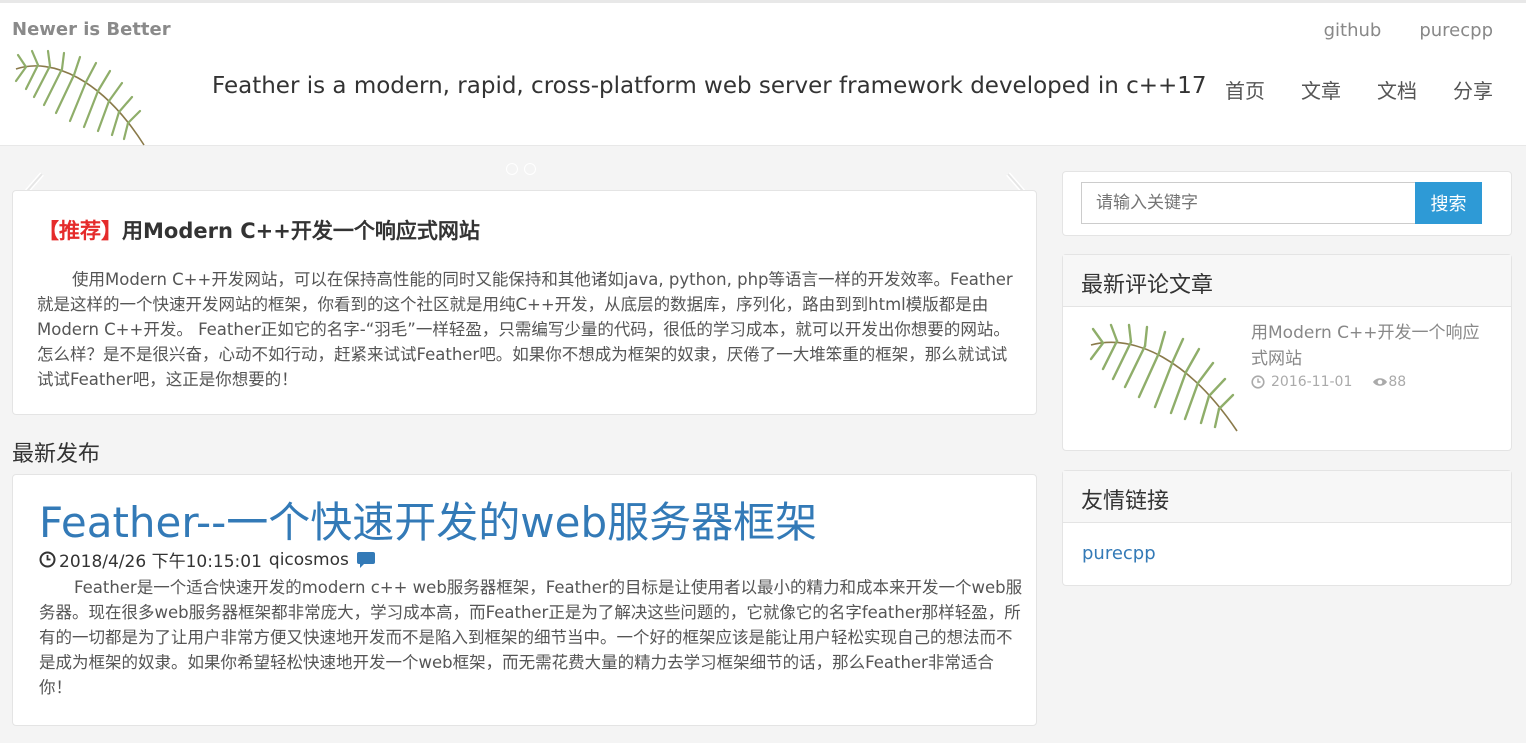 The image size is (1526, 743). Describe the element at coordinates (1312, 382) in the screenshot. I see `recent-item-date: 2016-11-01` at that location.